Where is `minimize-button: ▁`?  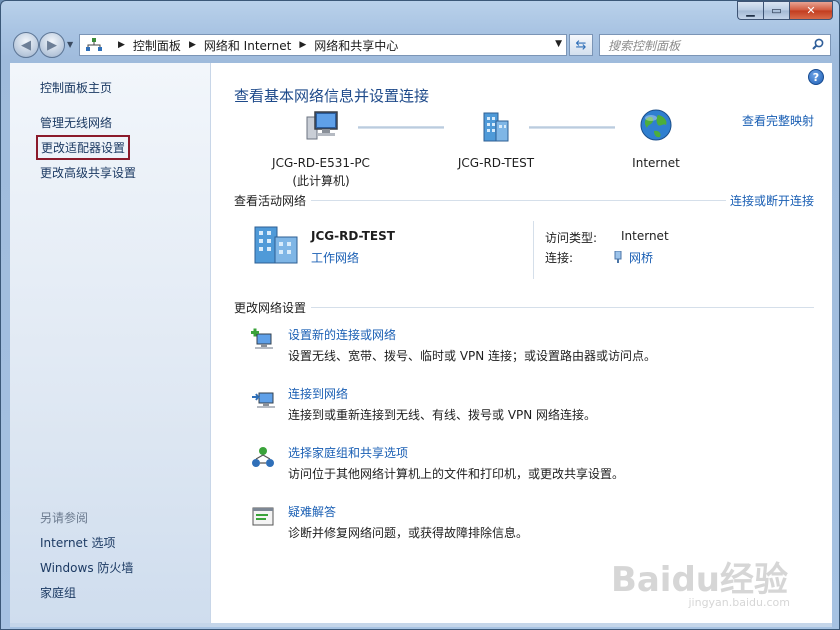
minimize-button: ▁ is located at coordinates (750, 10).